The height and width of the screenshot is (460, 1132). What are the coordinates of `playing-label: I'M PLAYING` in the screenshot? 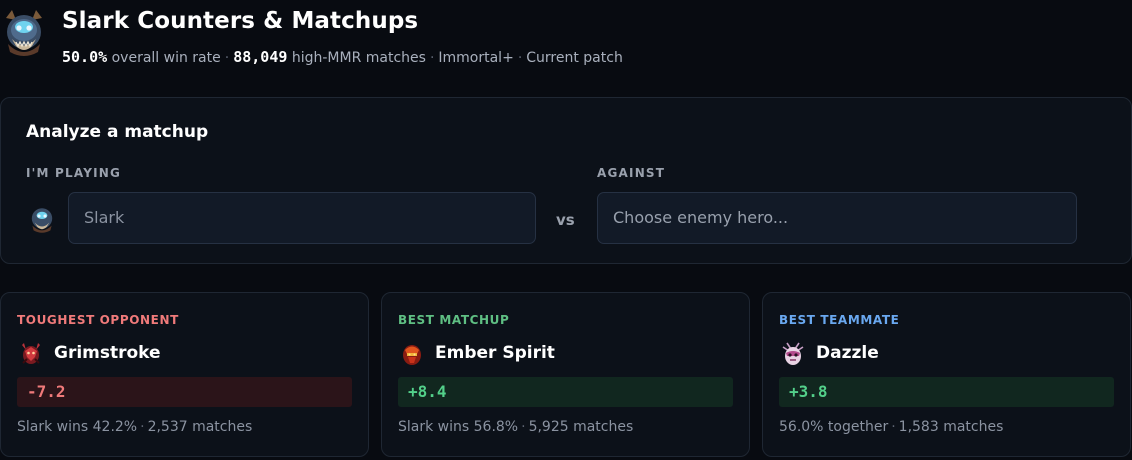 It's located at (74, 173).